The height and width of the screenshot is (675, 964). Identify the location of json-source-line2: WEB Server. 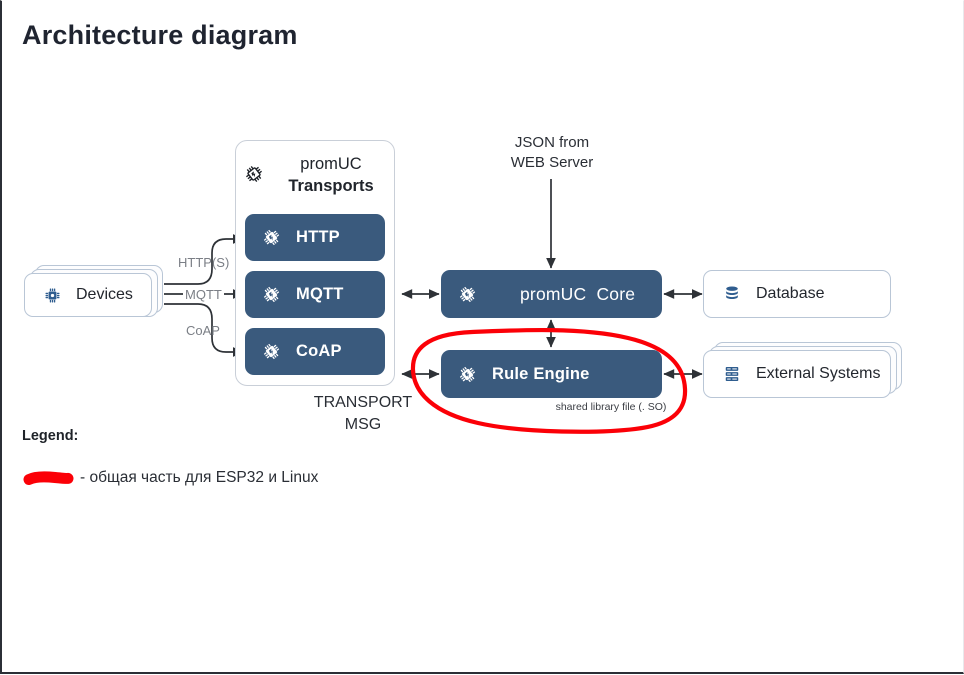
(552, 163).